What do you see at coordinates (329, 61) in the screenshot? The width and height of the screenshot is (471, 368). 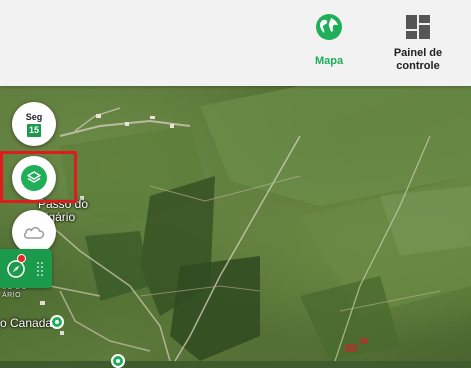 I see `nav-label-mapa: Mapa` at bounding box center [329, 61].